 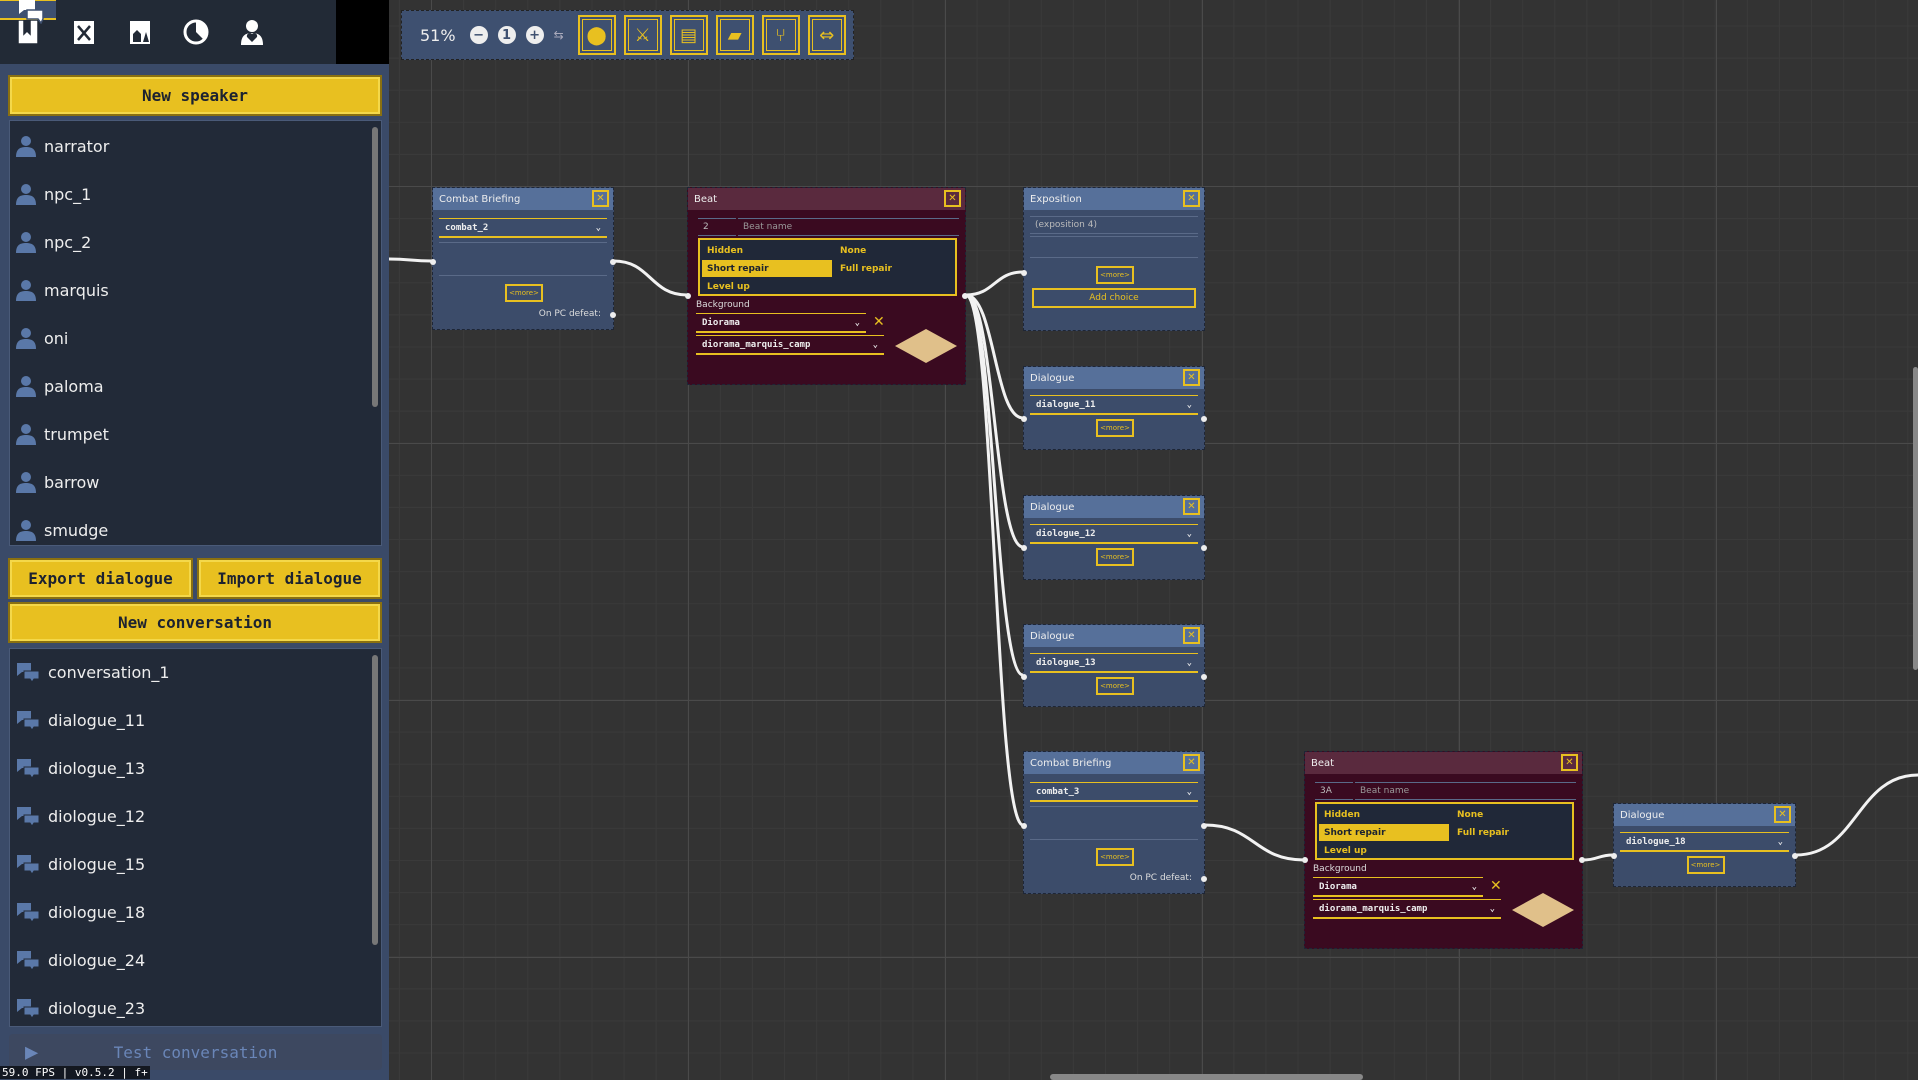 What do you see at coordinates (375, 800) in the screenshot?
I see `conversation-list-scrollbar` at bounding box center [375, 800].